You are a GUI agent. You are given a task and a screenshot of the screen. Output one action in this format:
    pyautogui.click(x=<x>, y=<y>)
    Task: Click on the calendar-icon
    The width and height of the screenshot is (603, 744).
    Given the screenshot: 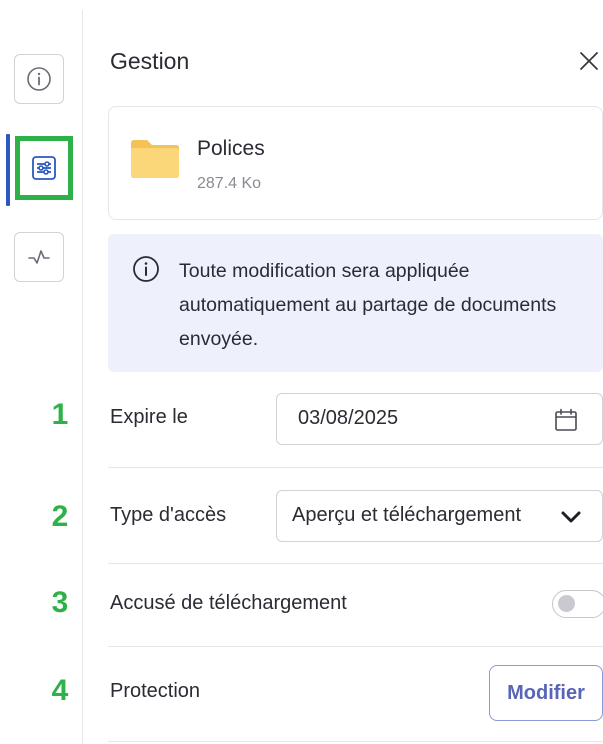 What is the action you would take?
    pyautogui.click(x=566, y=420)
    